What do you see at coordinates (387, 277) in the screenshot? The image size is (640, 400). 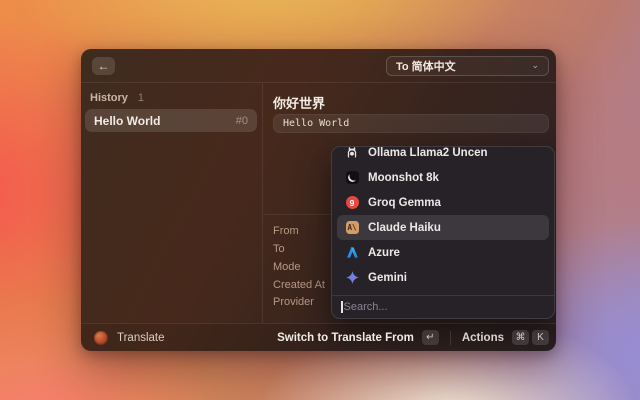 I see `provider-option-label: Gemini` at bounding box center [387, 277].